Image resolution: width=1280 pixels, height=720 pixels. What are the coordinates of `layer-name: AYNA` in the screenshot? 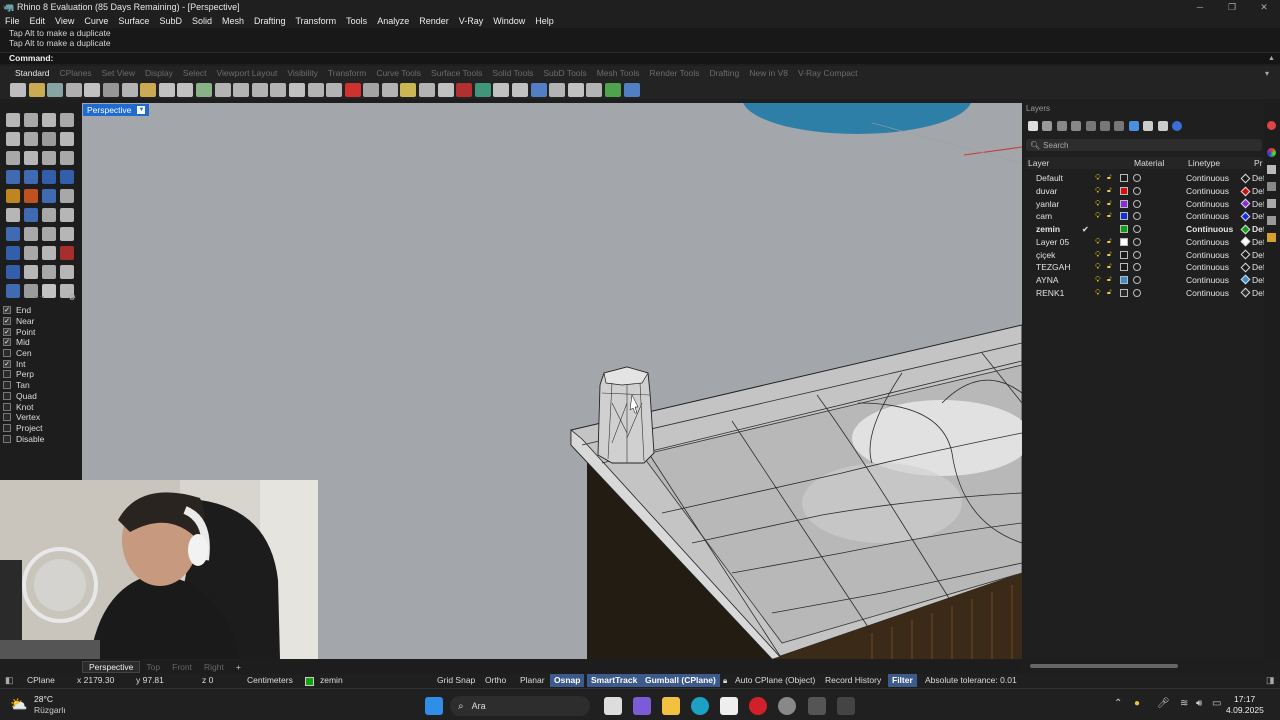 It's located at (1047, 280).